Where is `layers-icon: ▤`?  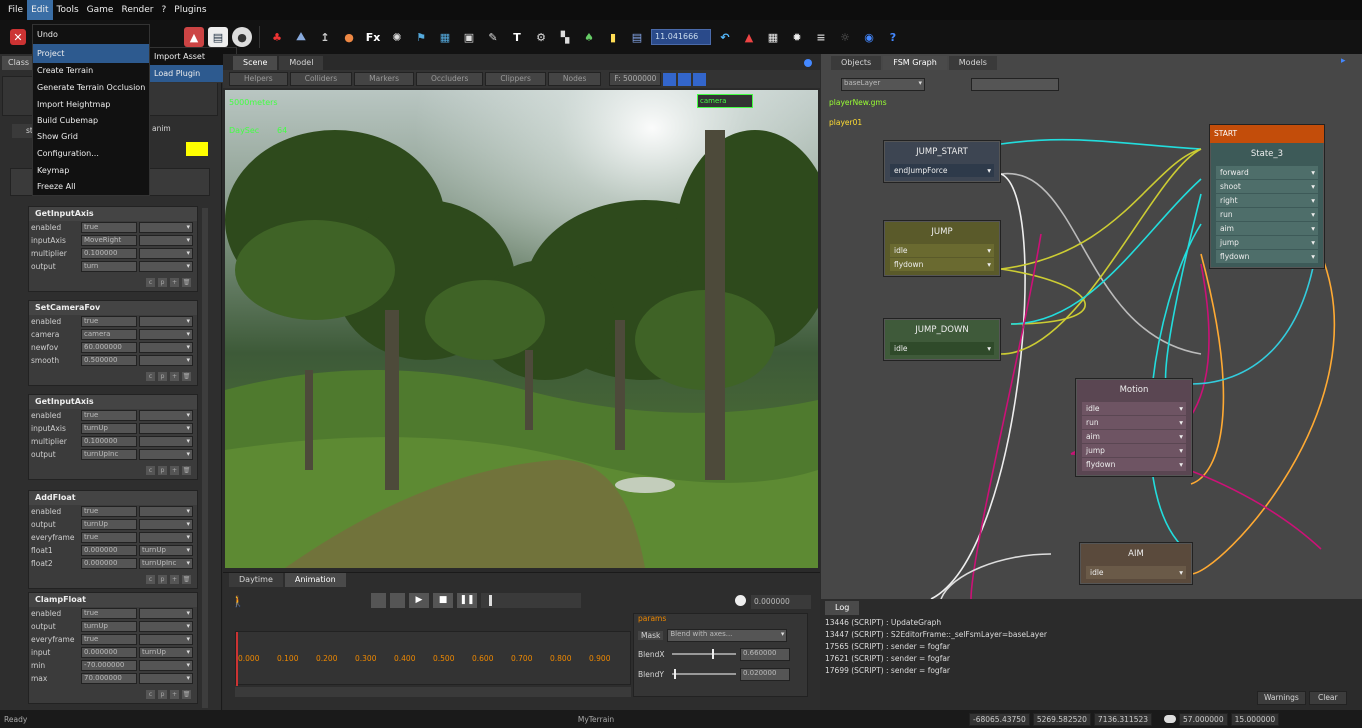
layers-icon: ▤ is located at coordinates (637, 37).